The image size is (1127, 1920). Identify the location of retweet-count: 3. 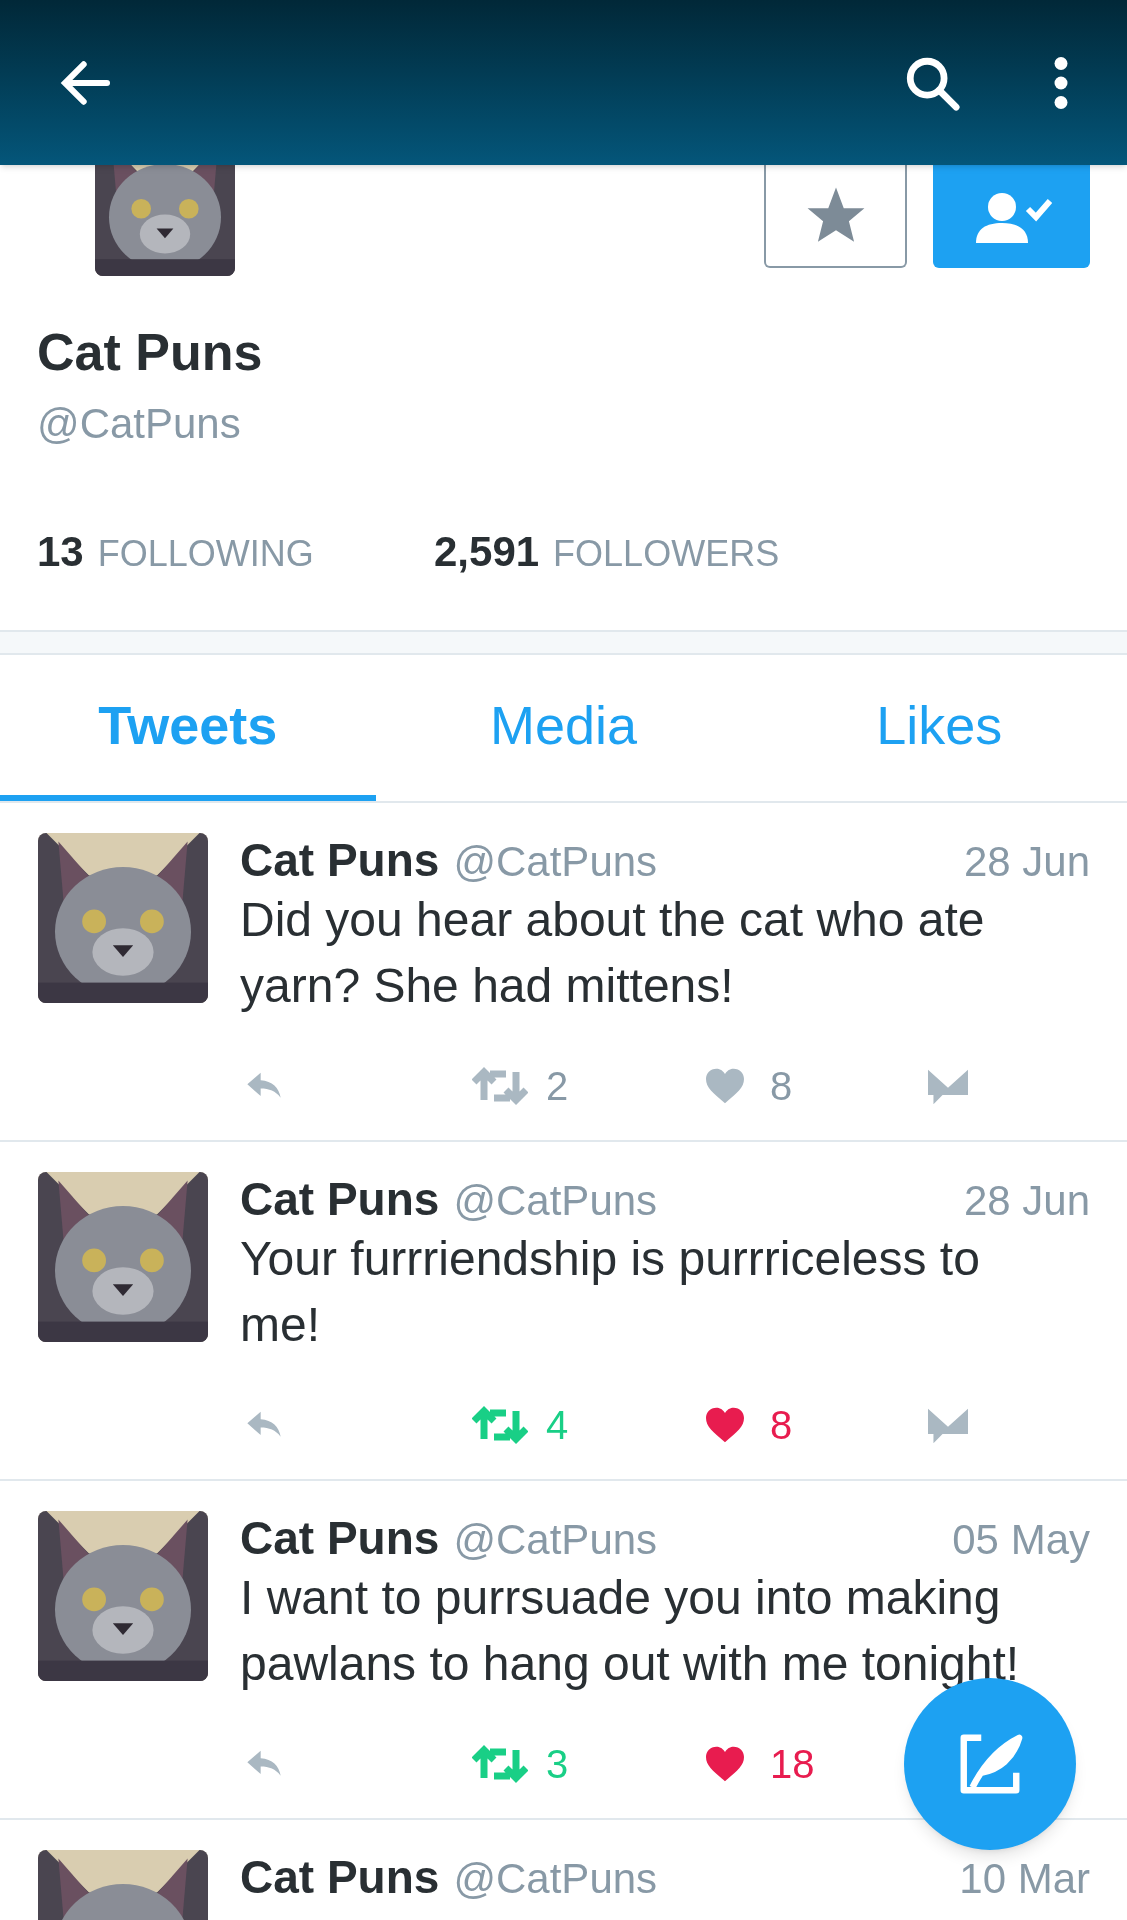
(557, 1764).